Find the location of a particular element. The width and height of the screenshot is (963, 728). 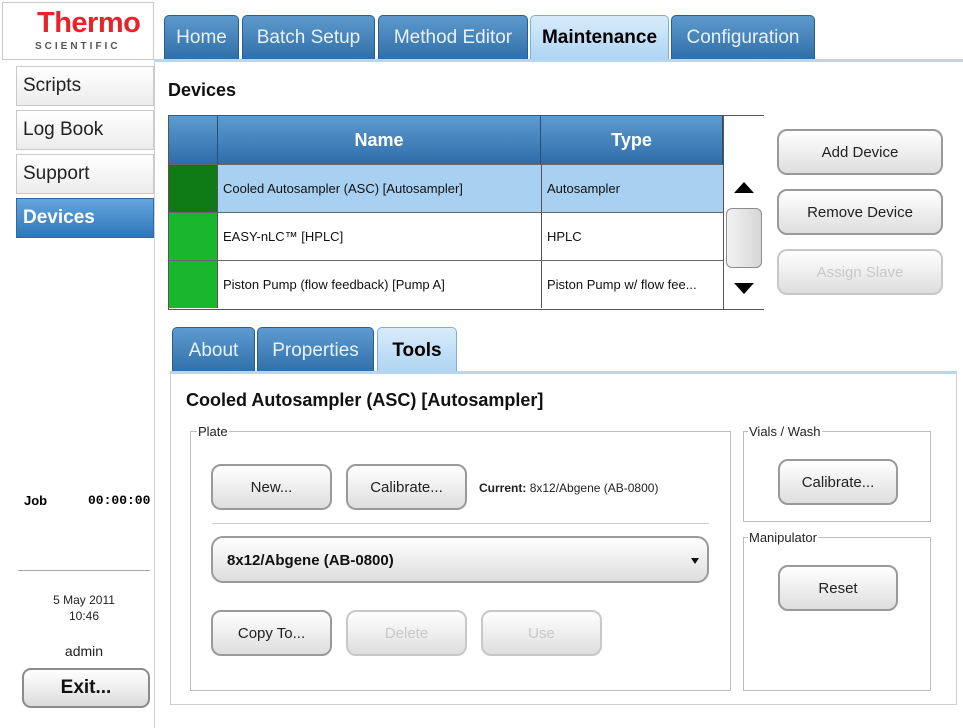

tab-properties: Properties is located at coordinates (315, 350).